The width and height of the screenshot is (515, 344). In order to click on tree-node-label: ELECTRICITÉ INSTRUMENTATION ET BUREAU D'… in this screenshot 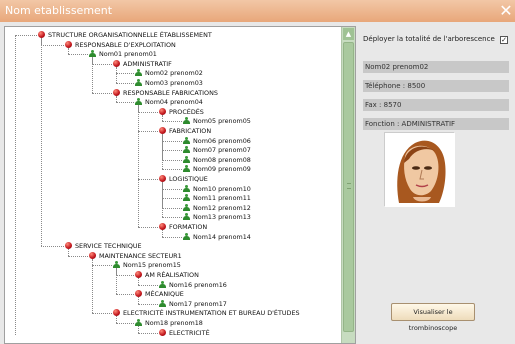, I will do `click(211, 313)`.